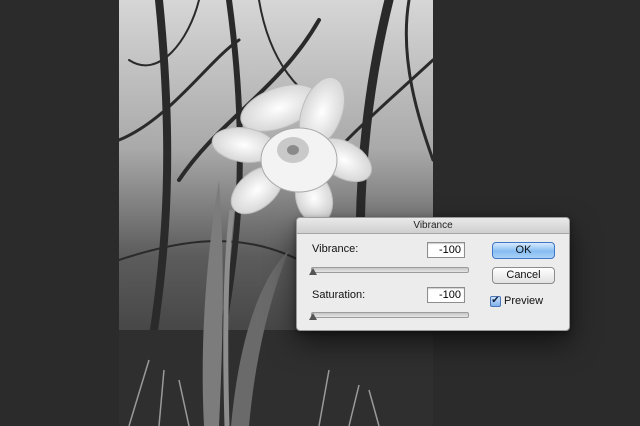 The width and height of the screenshot is (640, 426). Describe the element at coordinates (523, 275) in the screenshot. I see `cancel-button: Cancel` at that location.